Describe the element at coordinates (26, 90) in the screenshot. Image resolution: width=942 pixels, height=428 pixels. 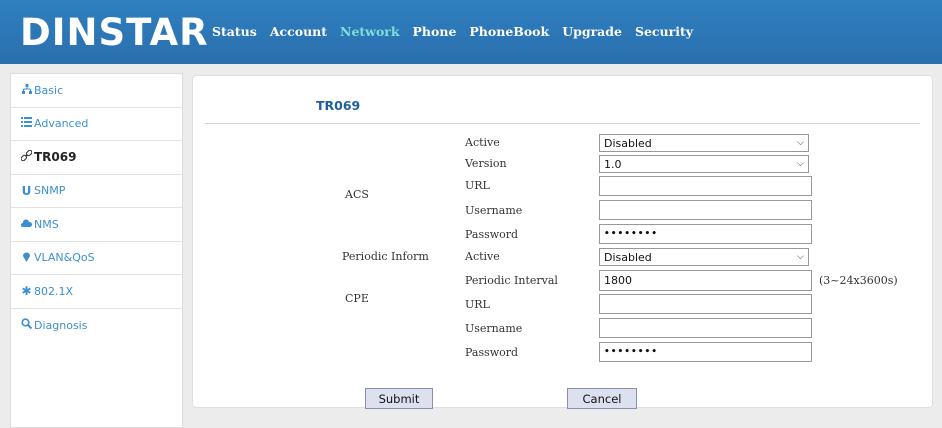
I see `sitemap-icon` at that location.